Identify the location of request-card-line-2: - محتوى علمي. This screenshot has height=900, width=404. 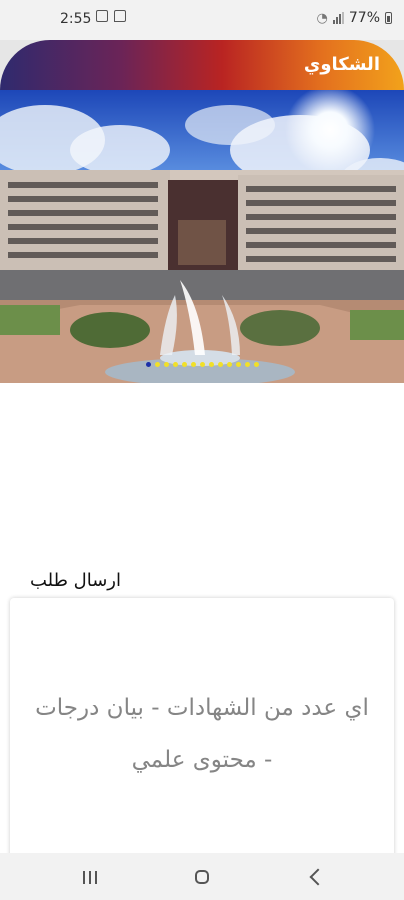
(202, 760).